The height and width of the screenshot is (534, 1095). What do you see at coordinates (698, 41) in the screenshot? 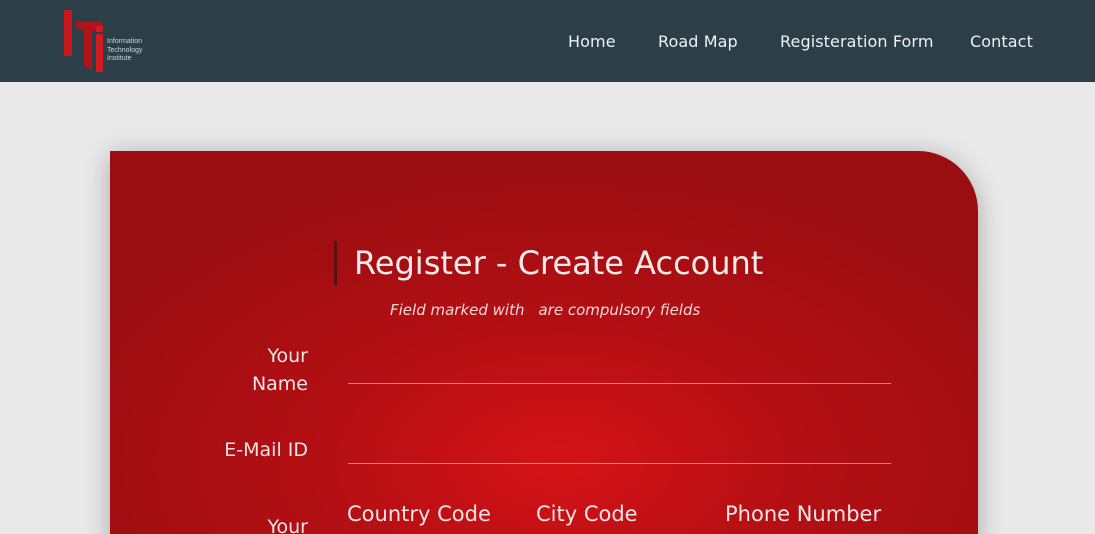
I see `nav-road-map: Road Map` at bounding box center [698, 41].